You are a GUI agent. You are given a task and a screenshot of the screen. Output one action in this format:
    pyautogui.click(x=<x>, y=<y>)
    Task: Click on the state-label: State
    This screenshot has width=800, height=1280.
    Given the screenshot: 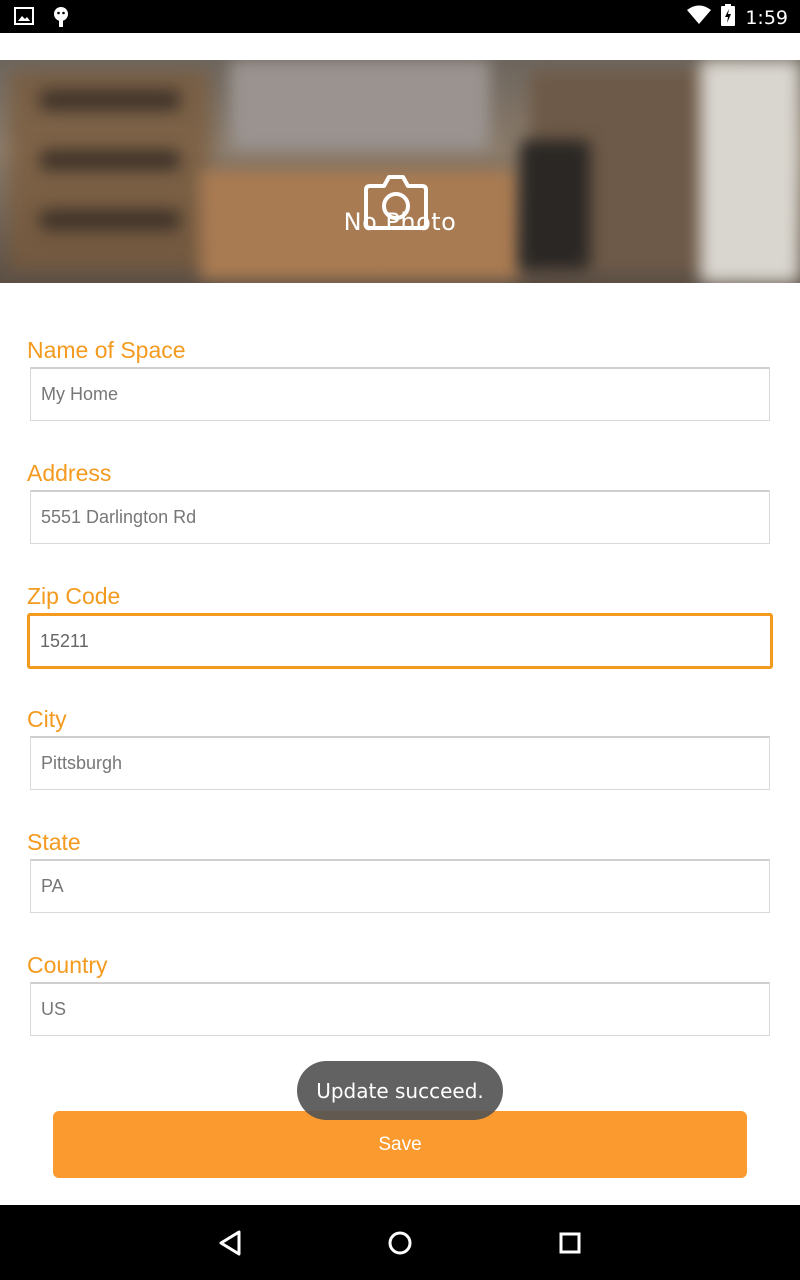 What is the action you would take?
    pyautogui.click(x=54, y=842)
    